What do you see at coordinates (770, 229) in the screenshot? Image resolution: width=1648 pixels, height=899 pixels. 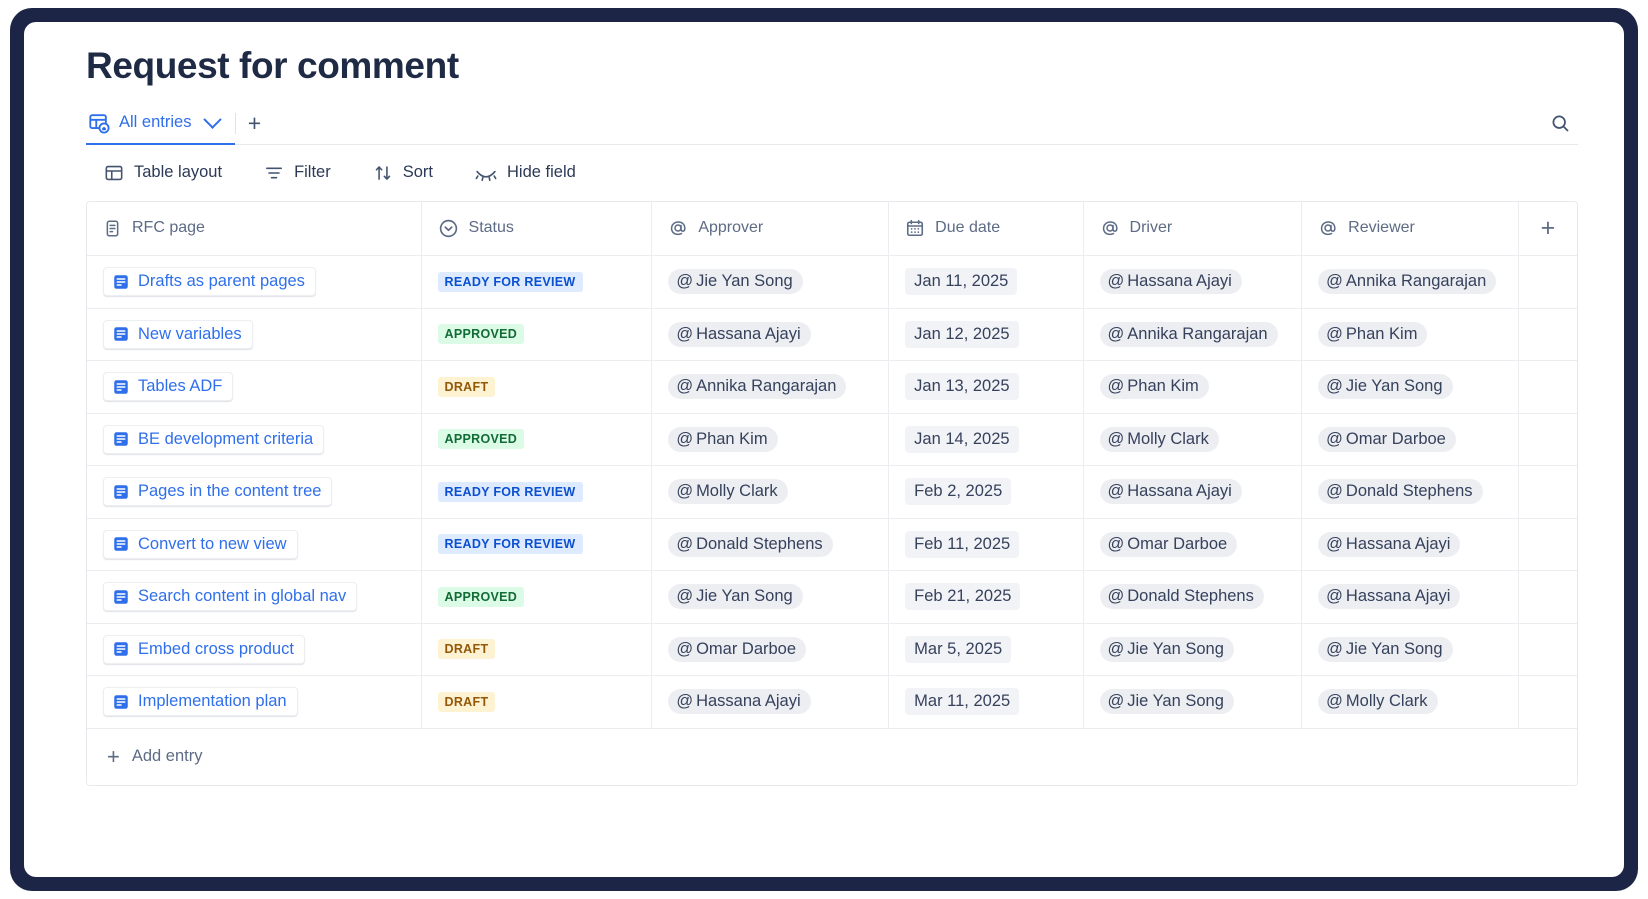 I see `column-header-approver: Approver` at bounding box center [770, 229].